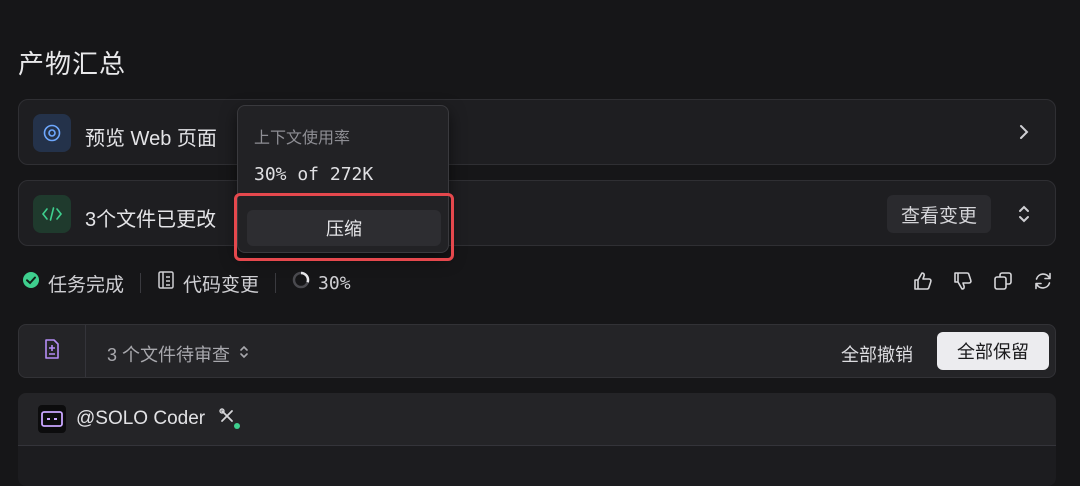 The image size is (1080, 486). I want to click on status-row: 任务完成 代码变更 30%, so click(186, 283).